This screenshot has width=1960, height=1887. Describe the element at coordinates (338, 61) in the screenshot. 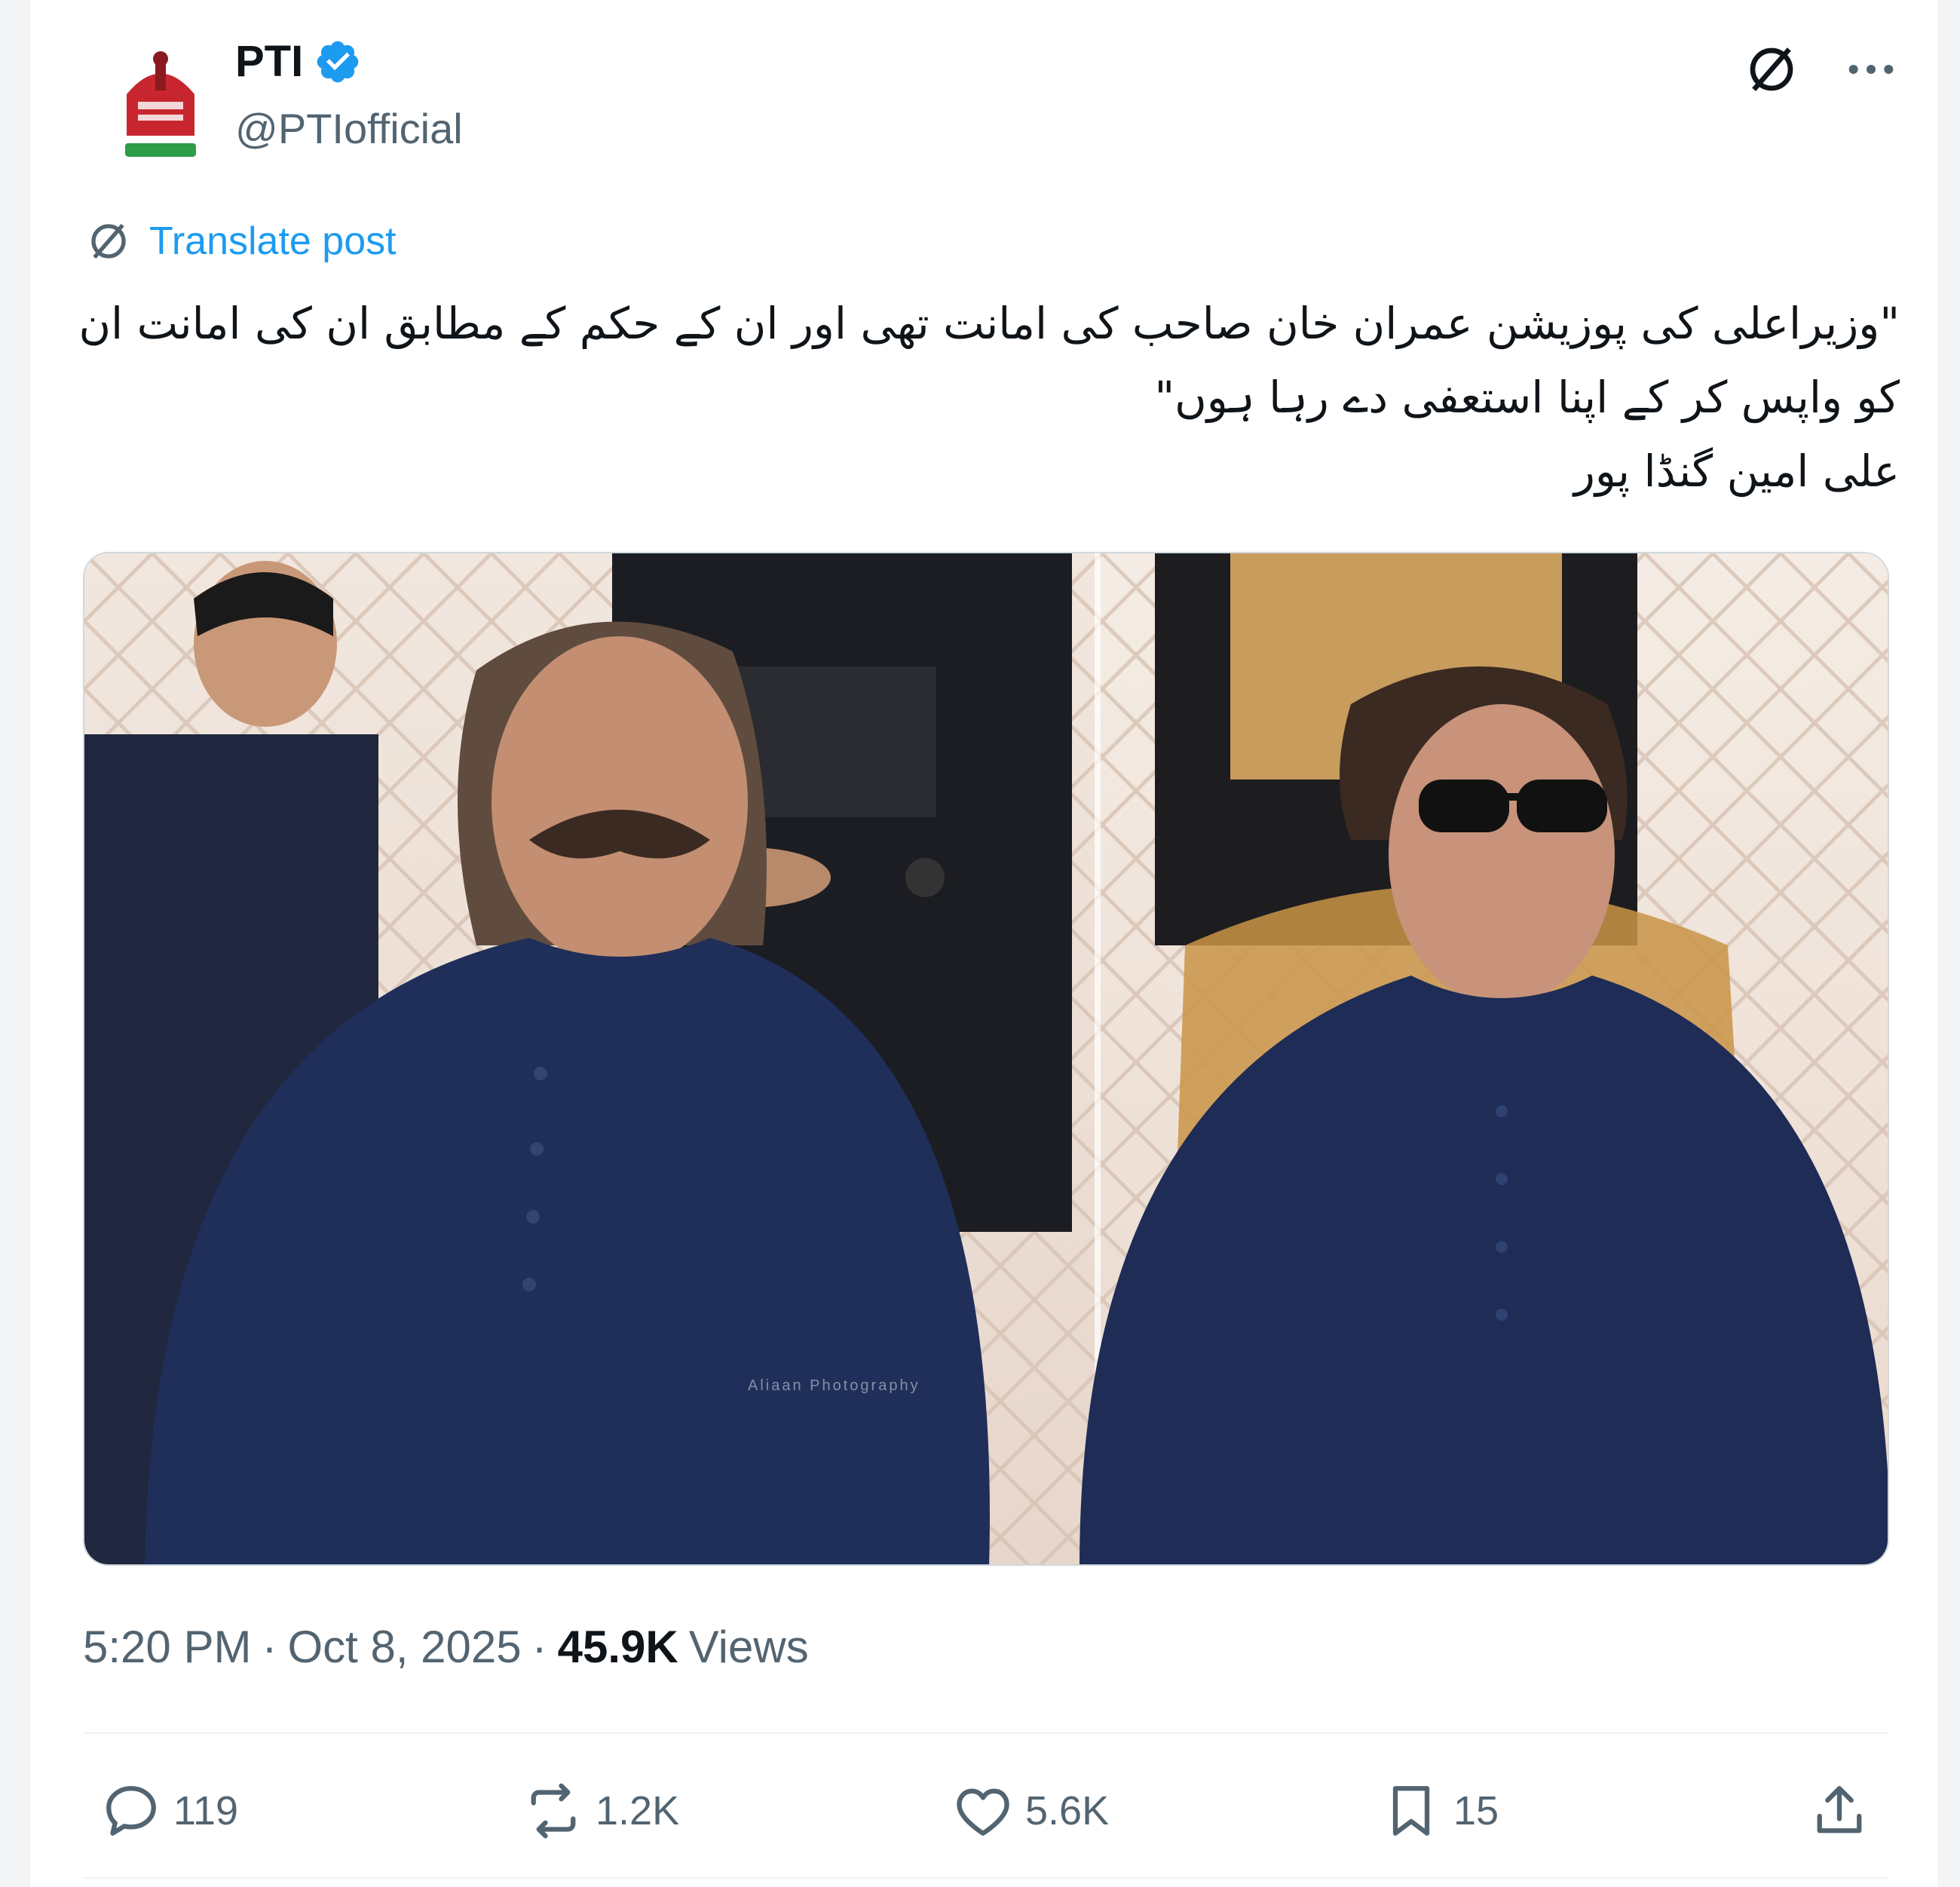

I see `verified-badge-icon` at that location.